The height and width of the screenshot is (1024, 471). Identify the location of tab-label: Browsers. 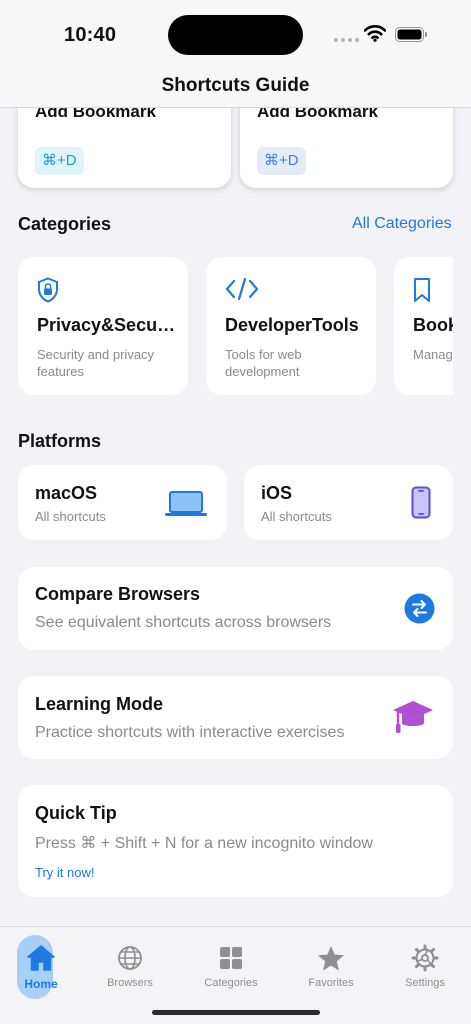
(130, 983).